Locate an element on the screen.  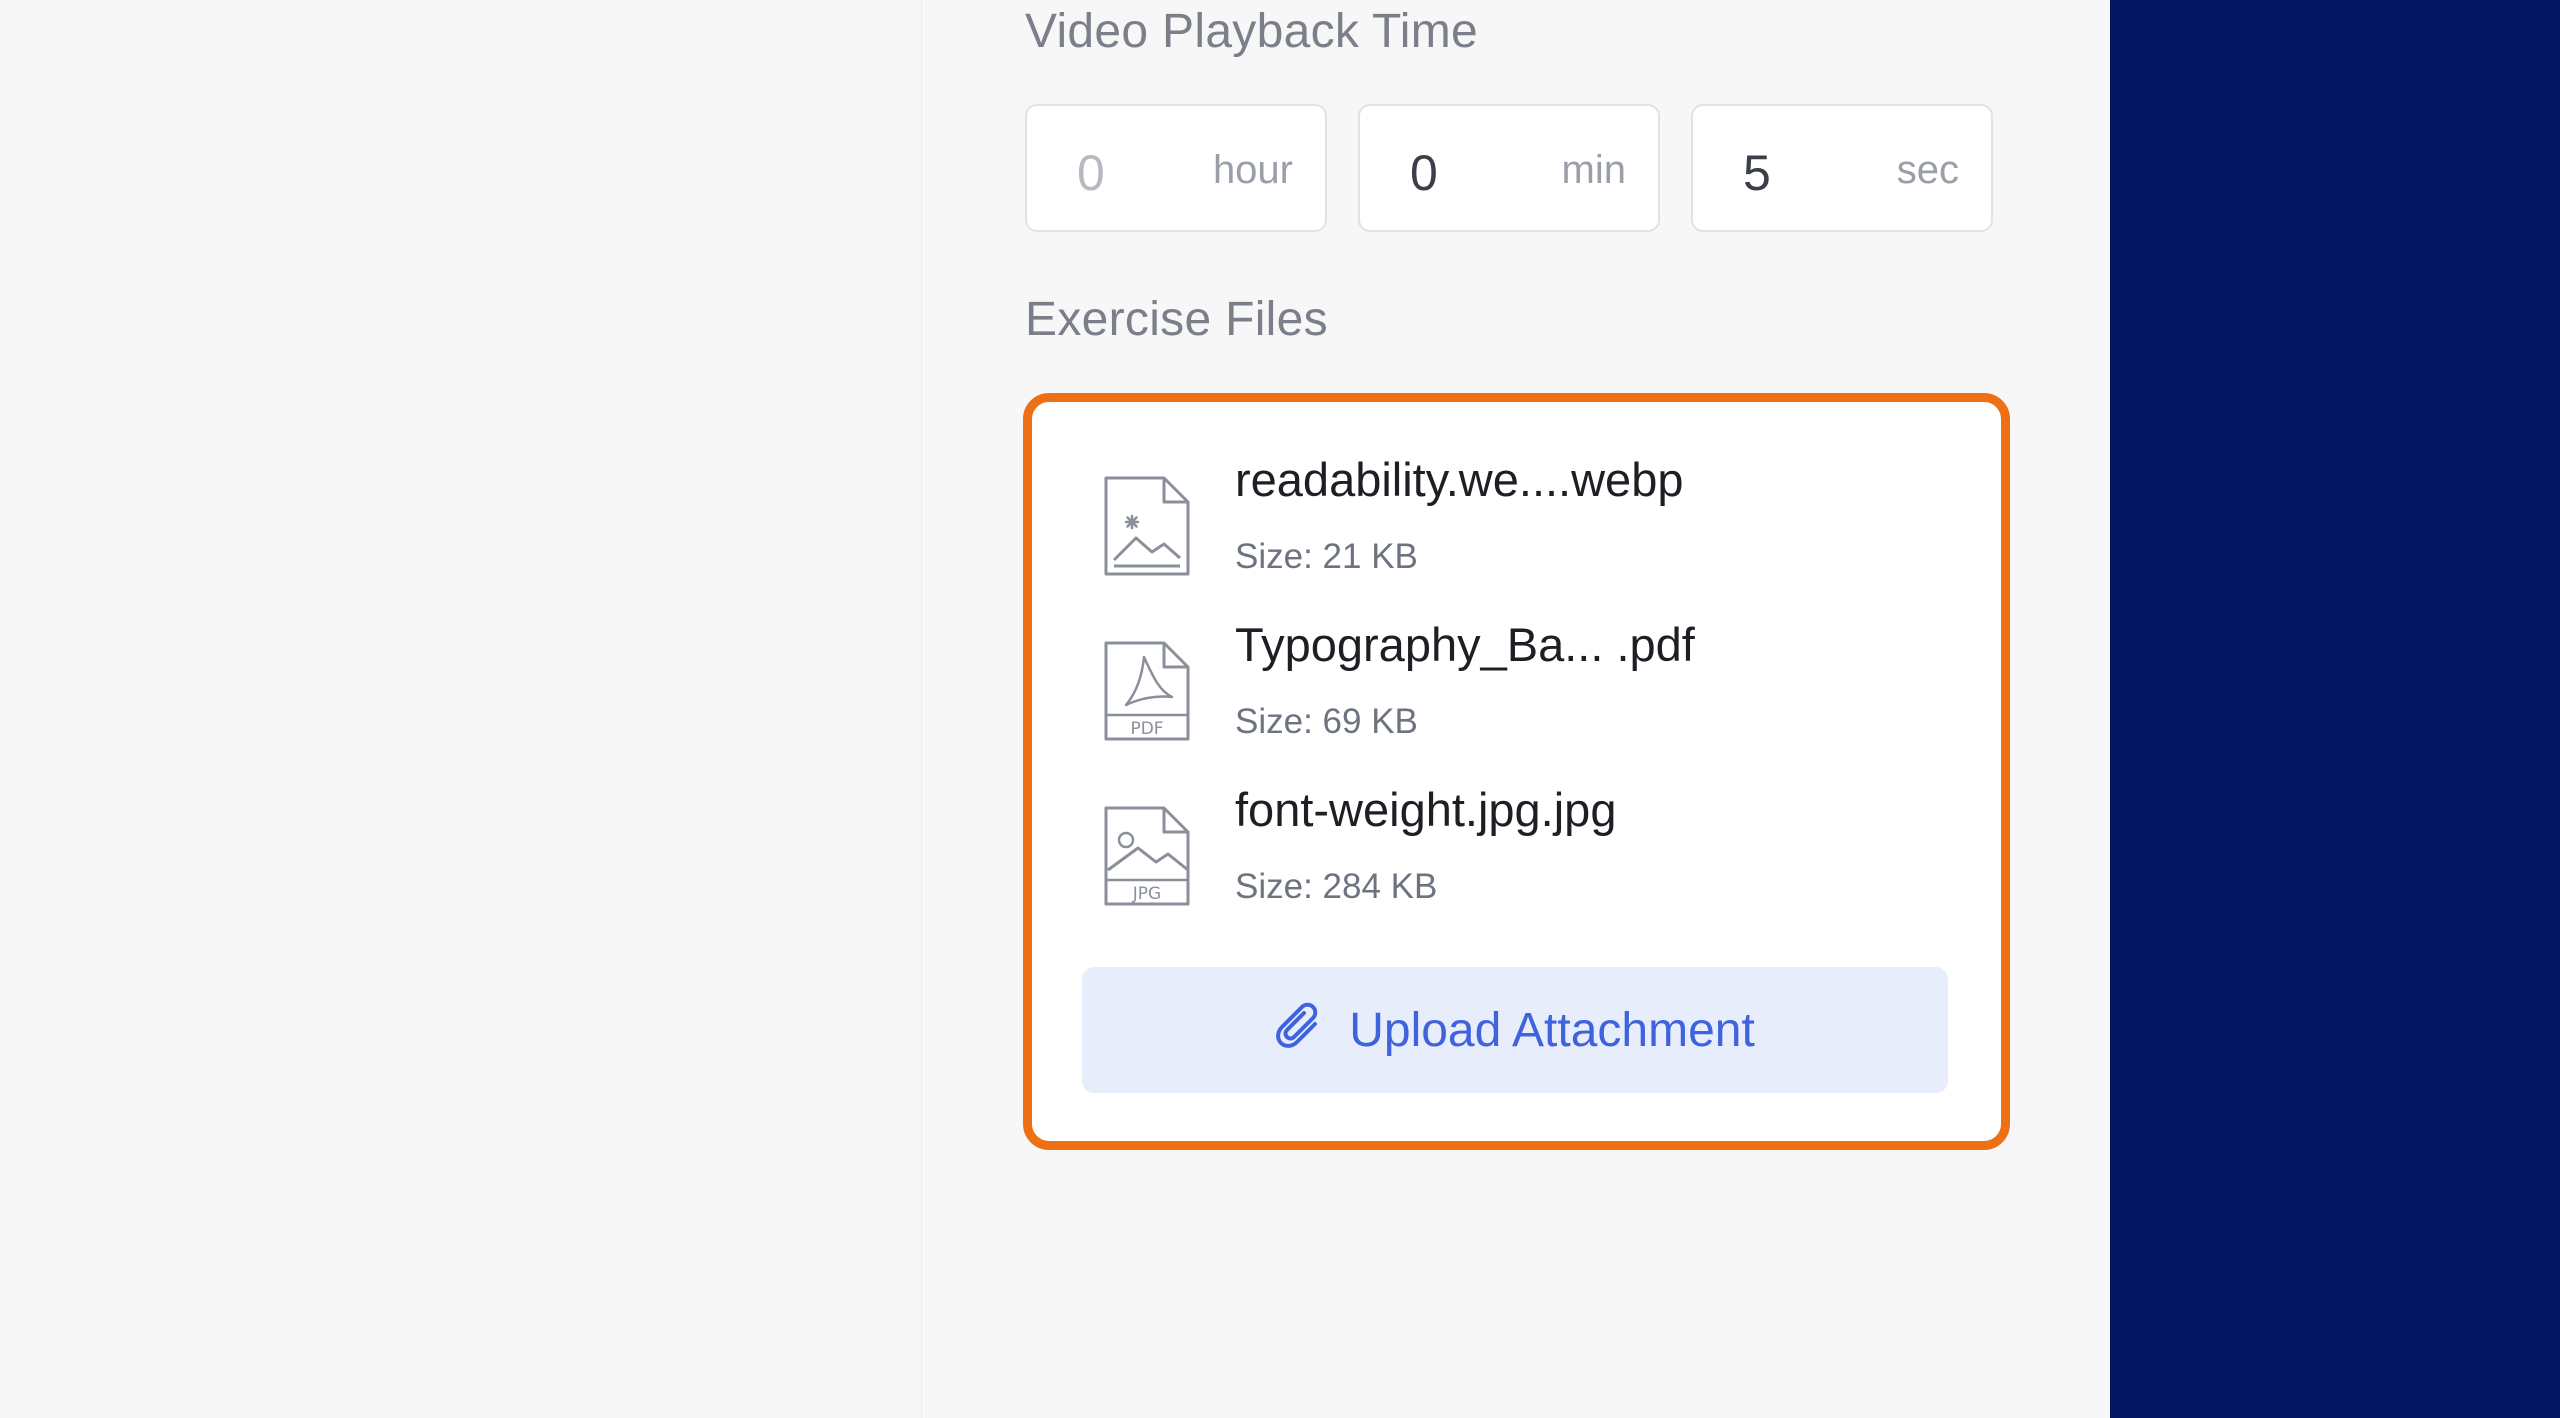
exercise-files-label: Exercise Files is located at coordinates (1176, 319).